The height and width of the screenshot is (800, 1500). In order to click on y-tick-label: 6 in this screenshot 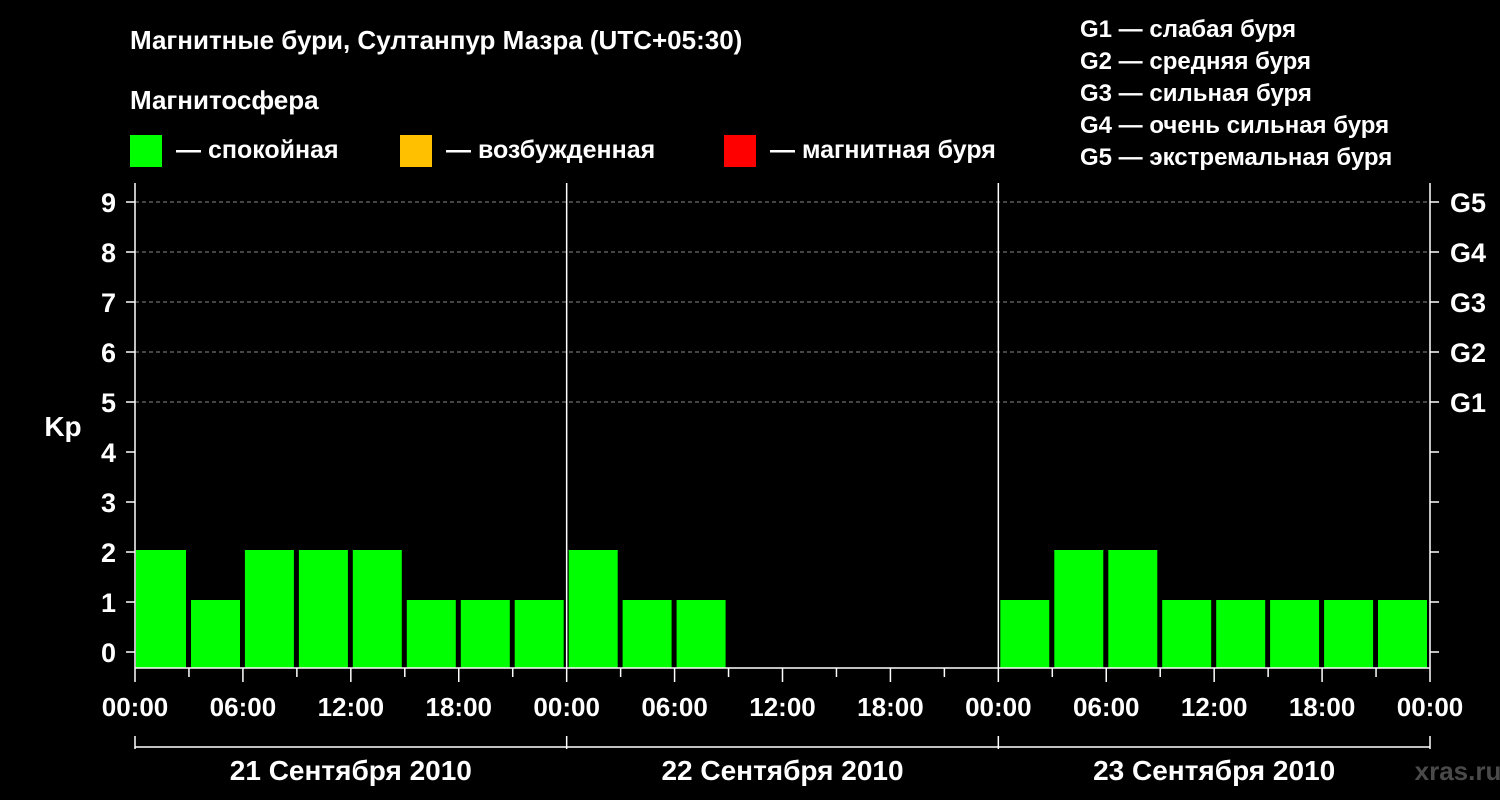, I will do `click(108, 353)`.